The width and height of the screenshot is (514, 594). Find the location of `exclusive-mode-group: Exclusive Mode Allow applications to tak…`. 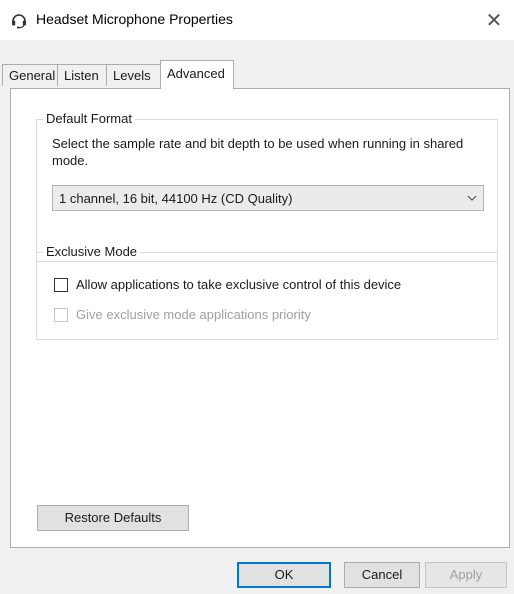

exclusive-mode-group: Exclusive Mode Allow applications to tak… is located at coordinates (267, 292).